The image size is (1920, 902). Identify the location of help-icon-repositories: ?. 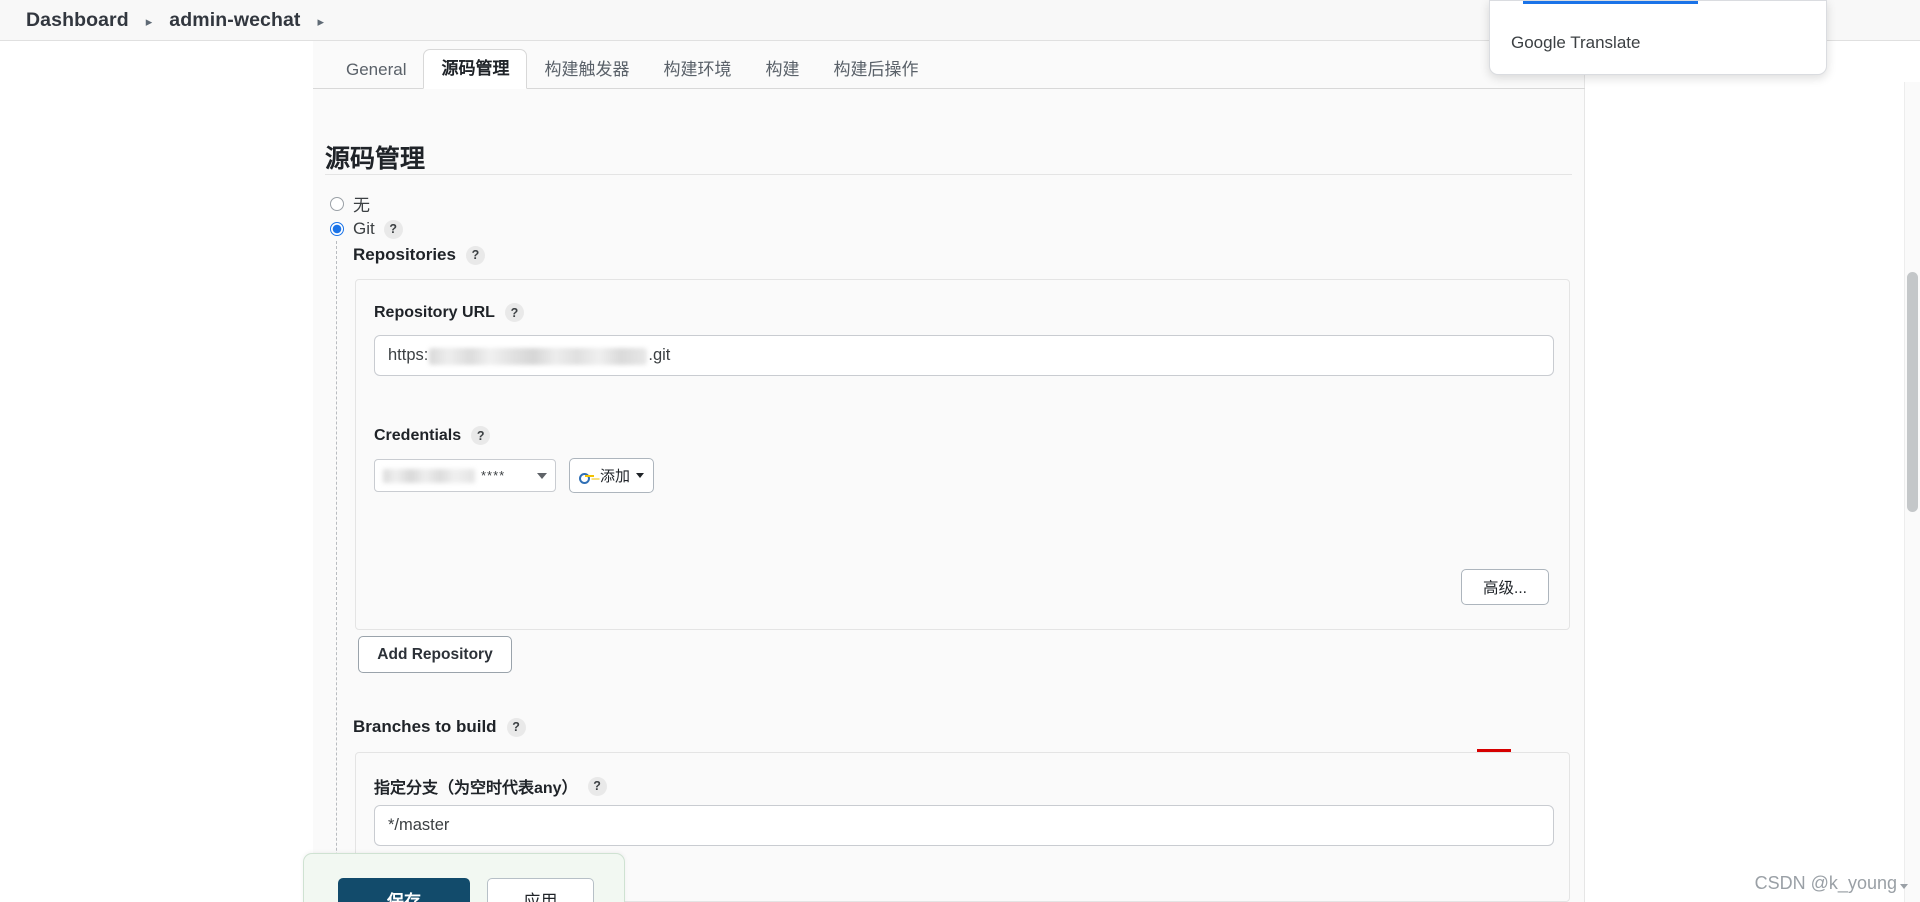
(475, 255).